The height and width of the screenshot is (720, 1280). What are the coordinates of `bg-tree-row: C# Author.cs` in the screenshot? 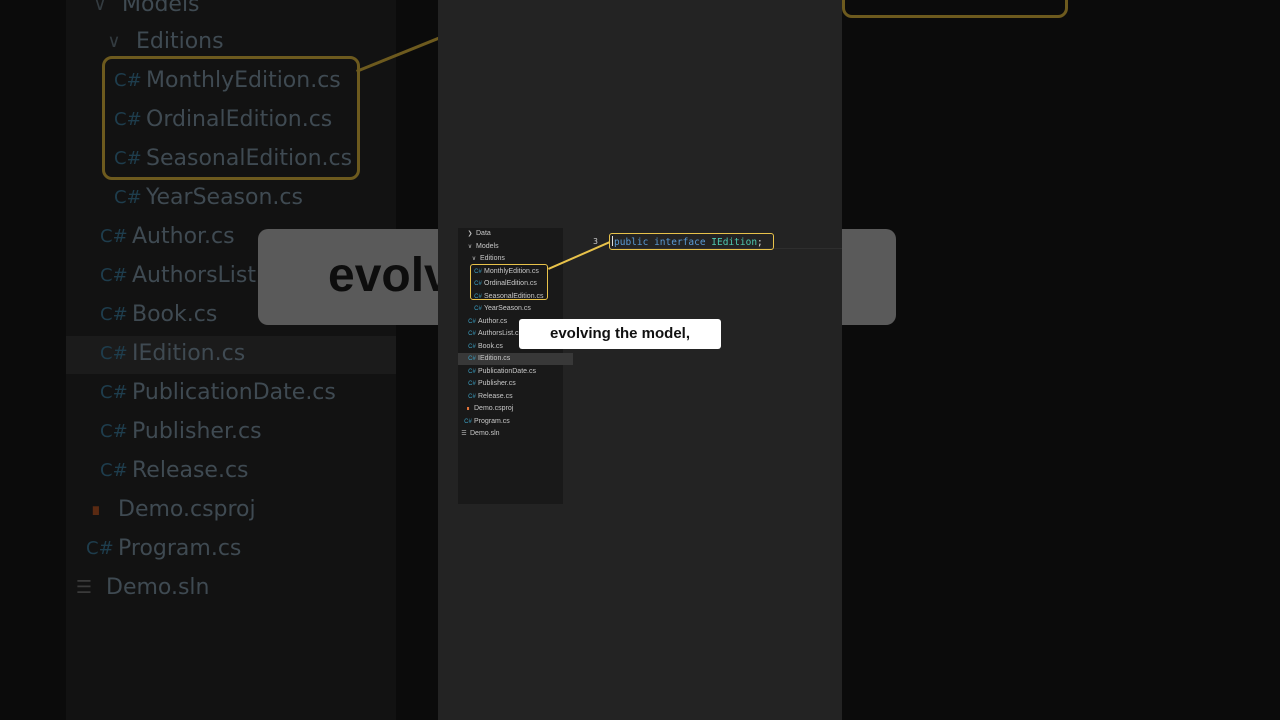 It's located at (167, 237).